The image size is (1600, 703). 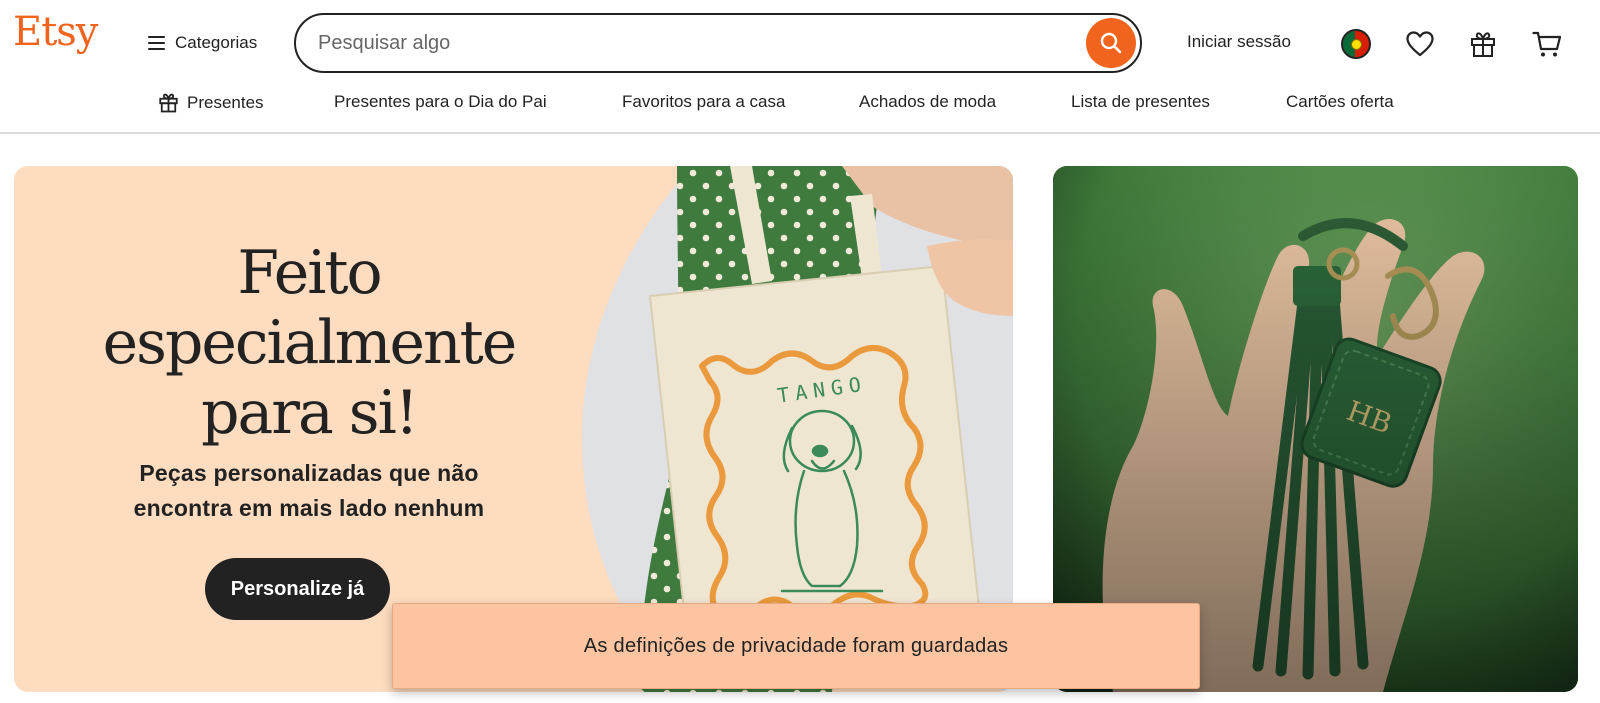 What do you see at coordinates (297, 589) in the screenshot?
I see `personalize-button: Personalize já` at bounding box center [297, 589].